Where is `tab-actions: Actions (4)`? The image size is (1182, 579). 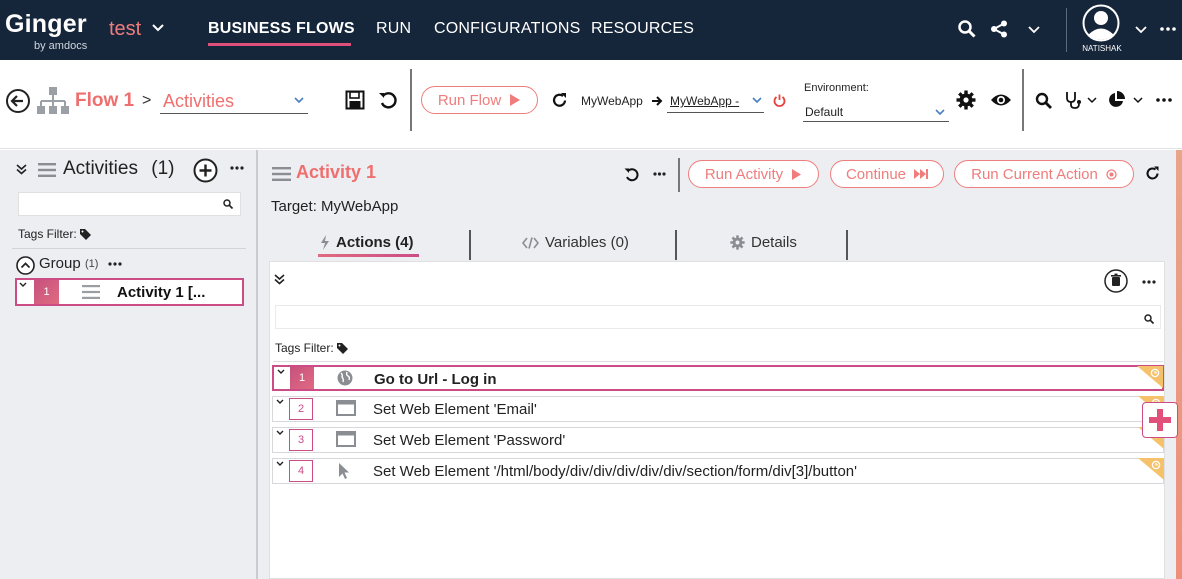
tab-actions: Actions (4) is located at coordinates (367, 242).